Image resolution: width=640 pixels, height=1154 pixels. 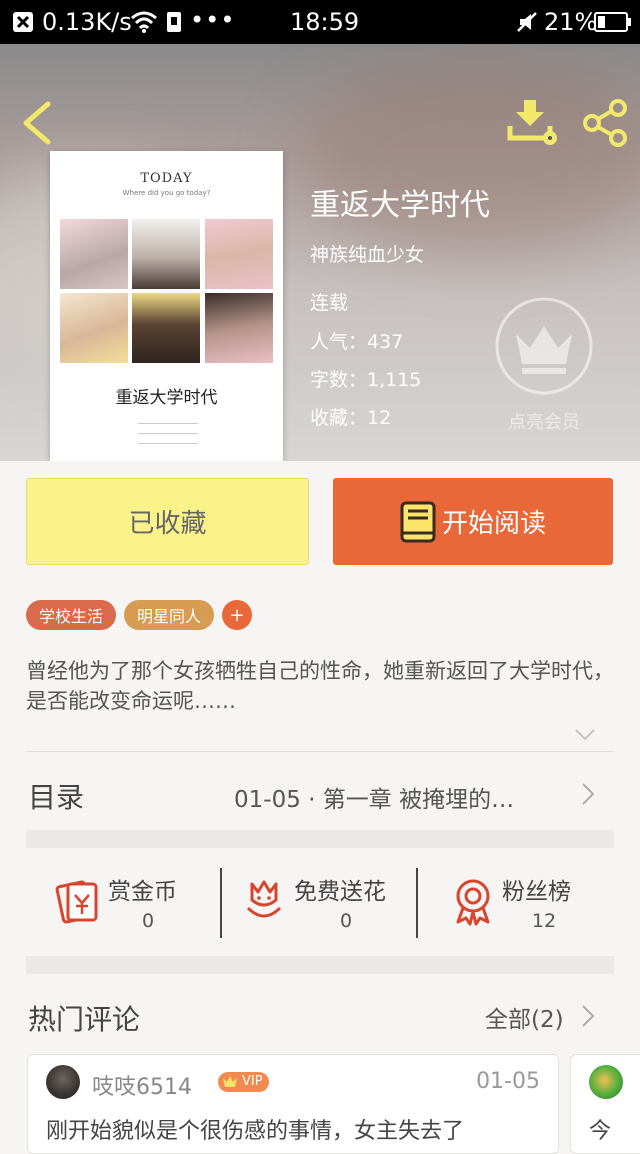 What do you see at coordinates (166, 398) in the screenshot?
I see `cover-title: 重返大学时代` at bounding box center [166, 398].